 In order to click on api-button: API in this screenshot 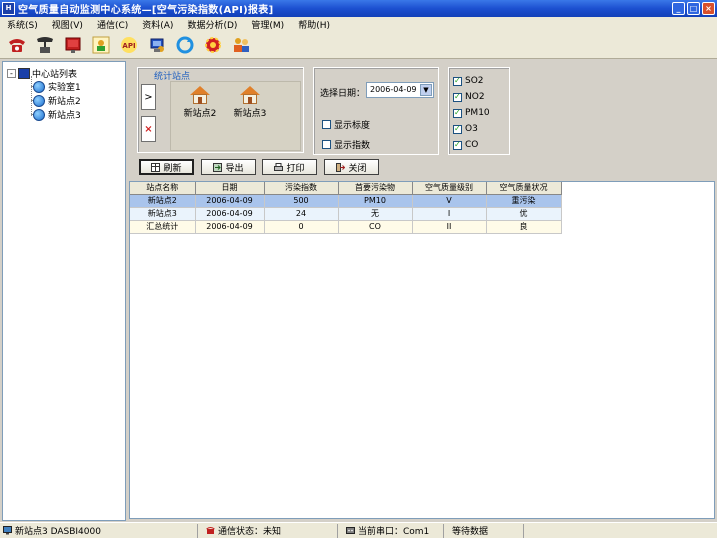, I will do `click(129, 45)`.